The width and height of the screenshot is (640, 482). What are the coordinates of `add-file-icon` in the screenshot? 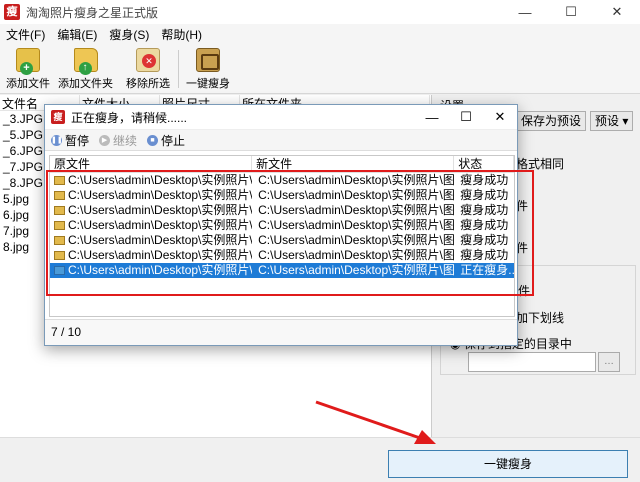 It's located at (28, 61).